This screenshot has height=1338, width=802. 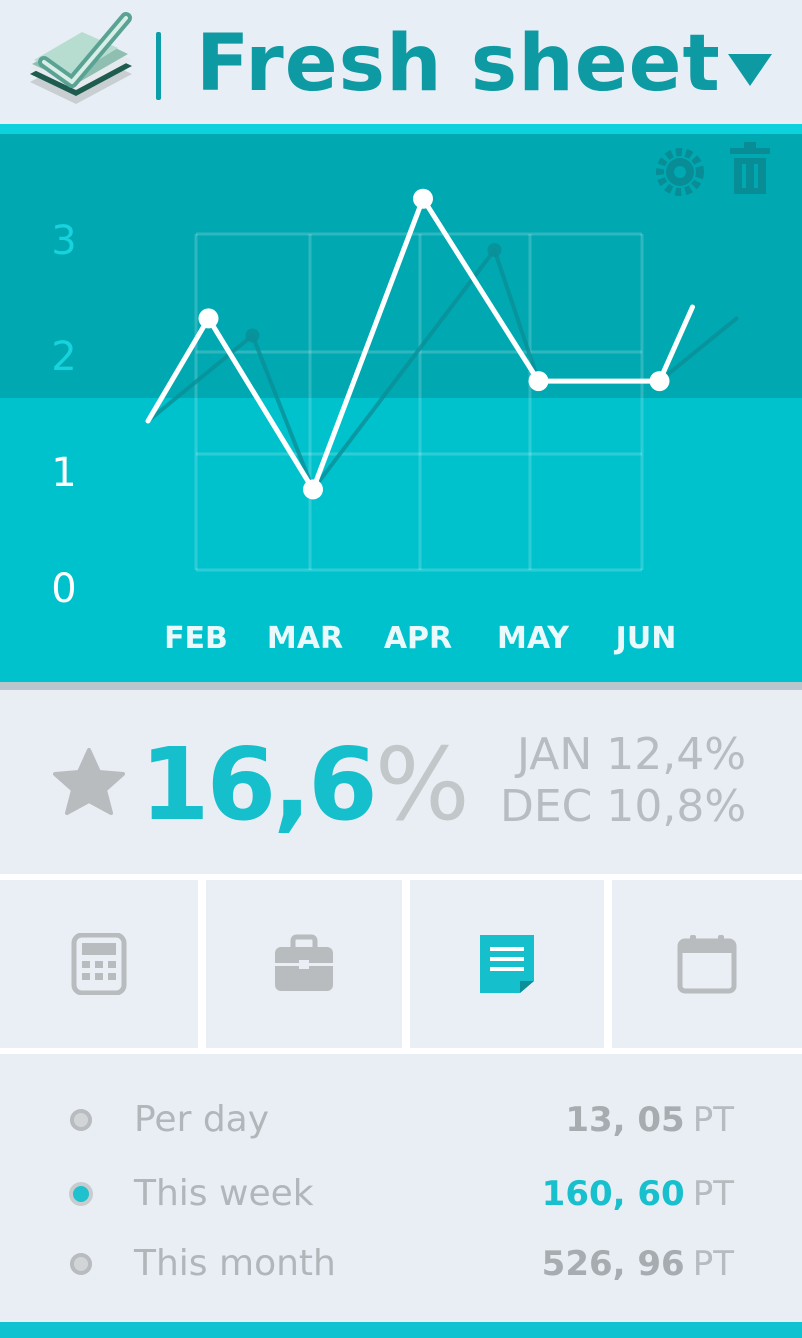 I want to click on tab-note, so click(x=507, y=964).